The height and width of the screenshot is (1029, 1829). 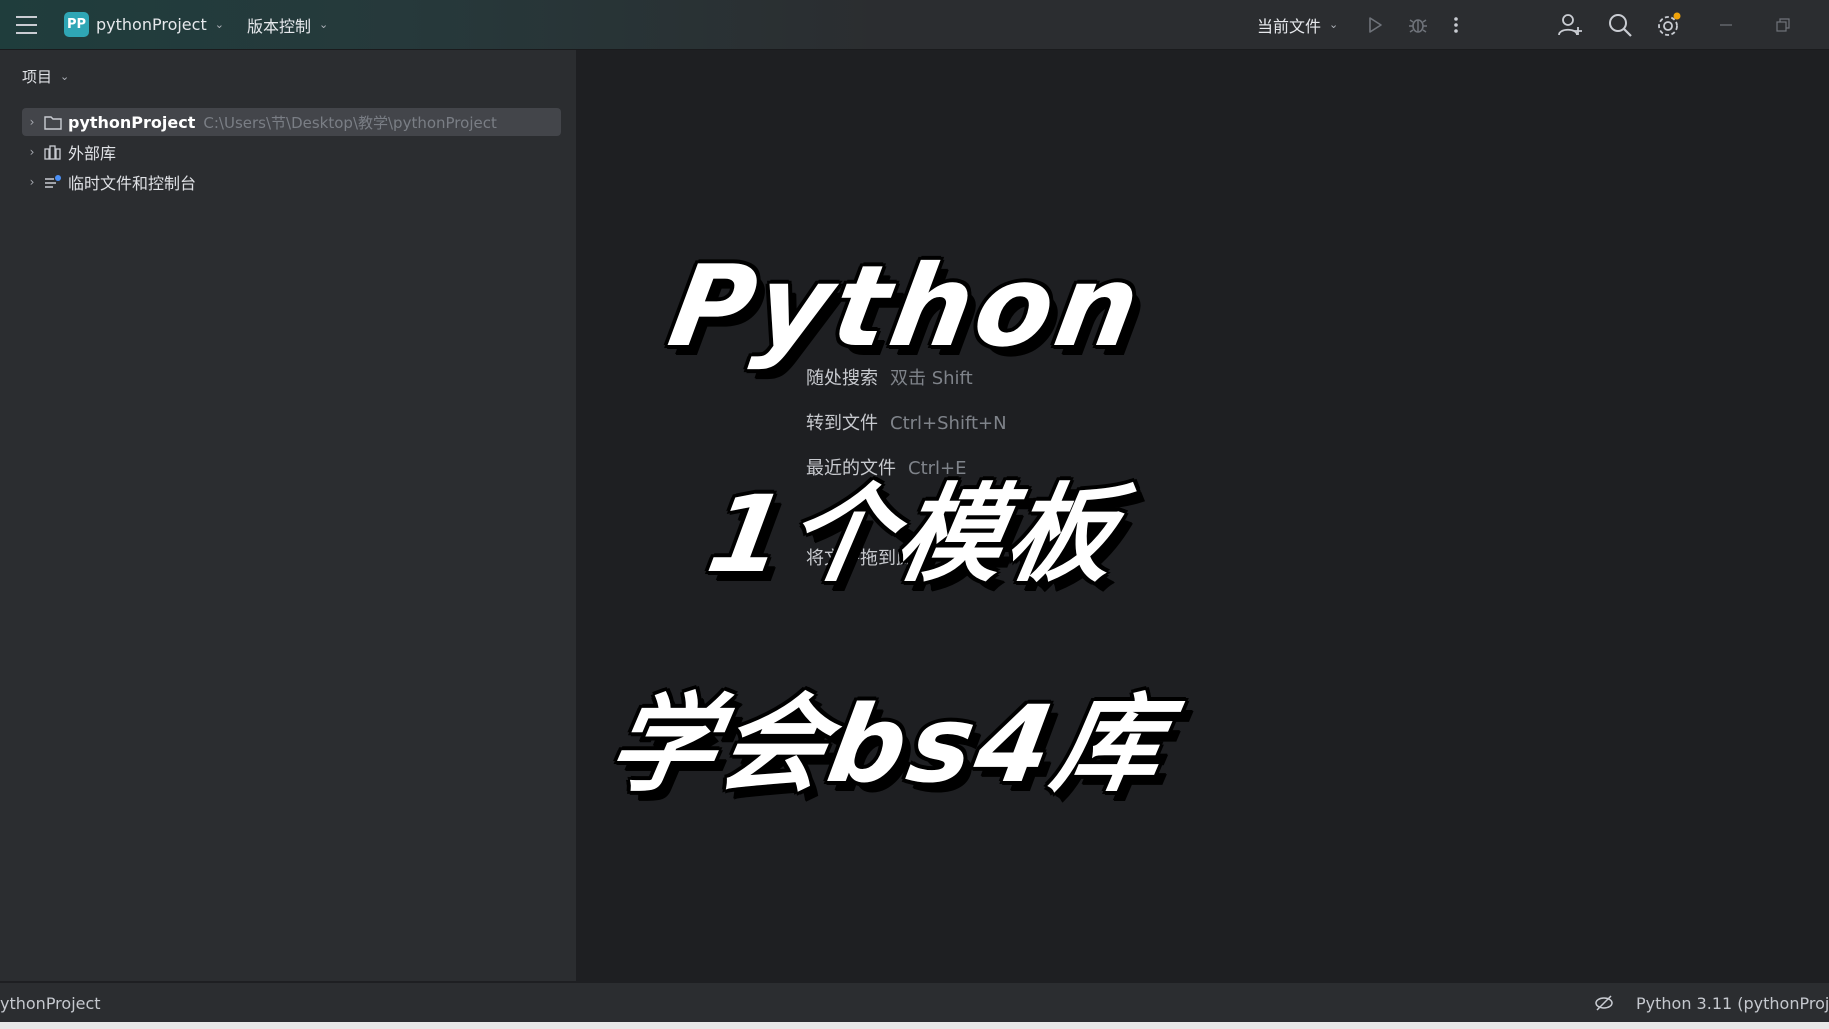 What do you see at coordinates (1669, 24) in the screenshot?
I see `settings-gear-icon` at bounding box center [1669, 24].